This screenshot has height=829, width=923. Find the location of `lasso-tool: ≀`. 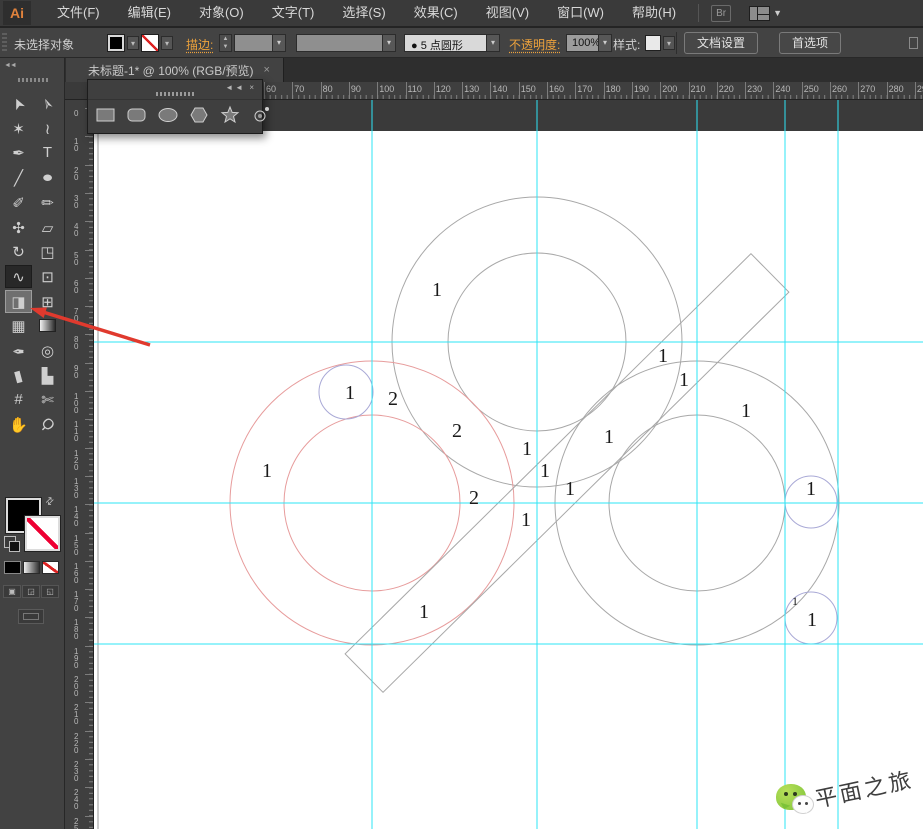

lasso-tool: ≀ is located at coordinates (47, 128).